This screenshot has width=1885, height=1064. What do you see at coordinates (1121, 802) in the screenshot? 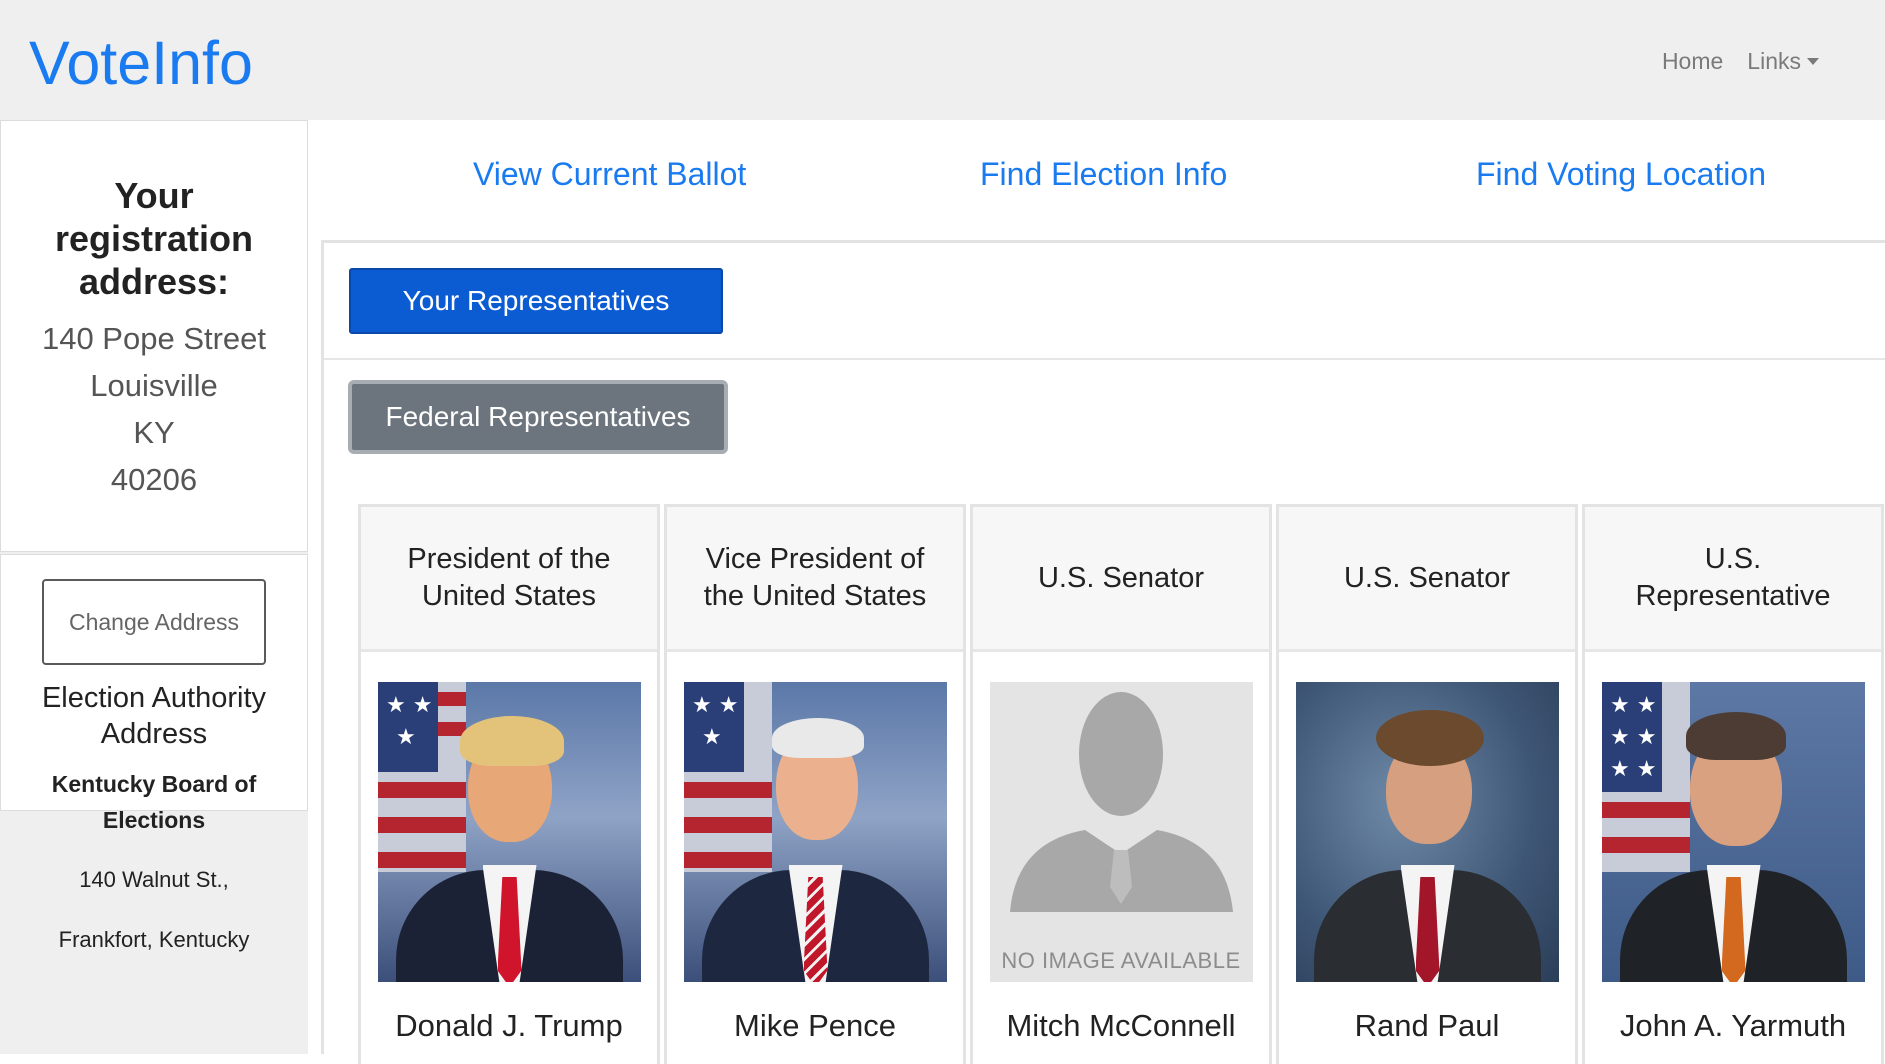
I see `person-silhouette-icon` at bounding box center [1121, 802].